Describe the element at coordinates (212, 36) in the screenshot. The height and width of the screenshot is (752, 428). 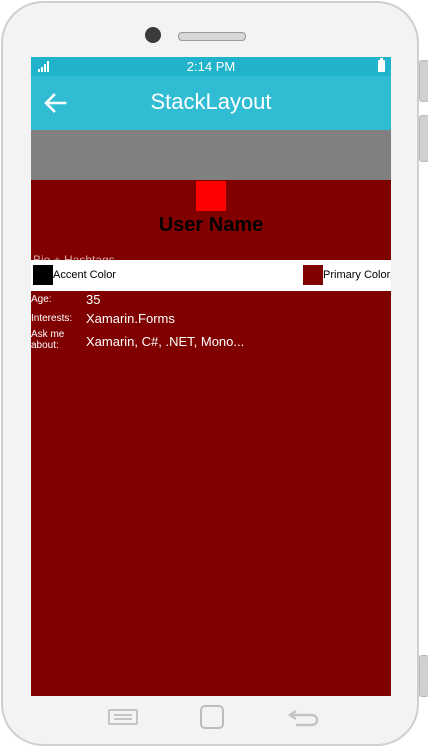
I see `speaker-grille` at that location.